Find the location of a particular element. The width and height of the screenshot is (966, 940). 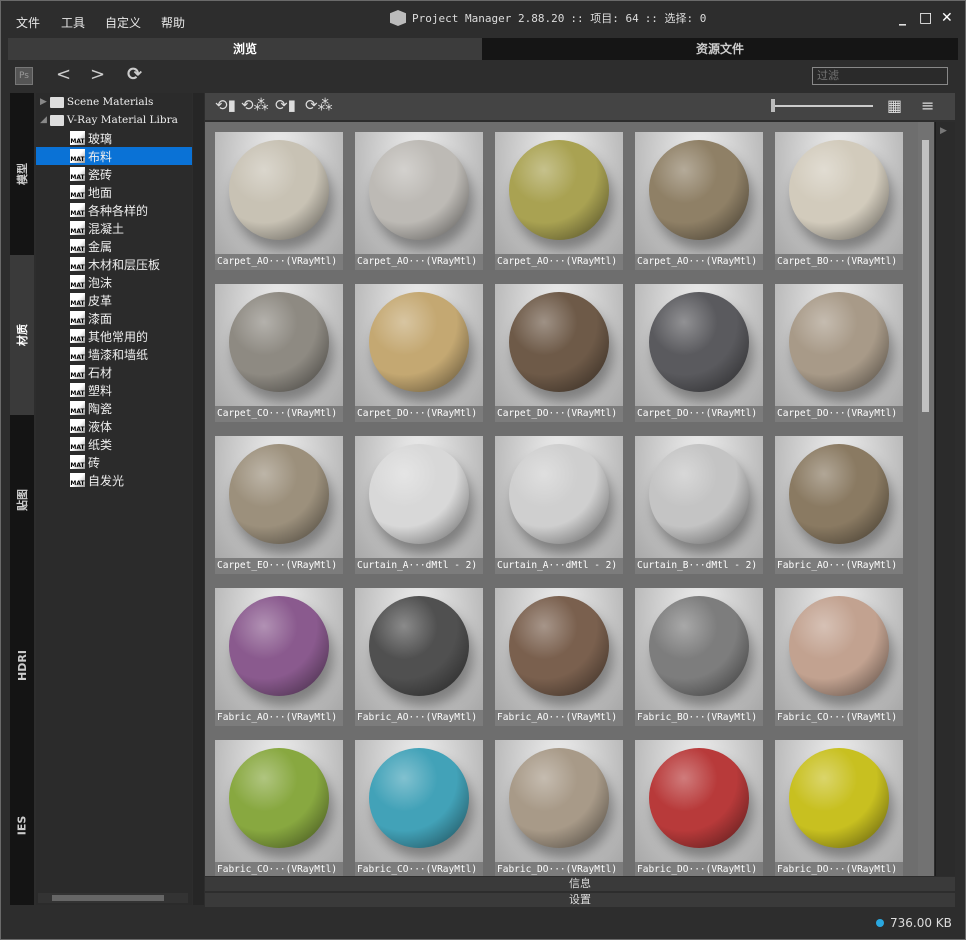

tree-node-category: MAT 木材和层压板 is located at coordinates (115, 264).